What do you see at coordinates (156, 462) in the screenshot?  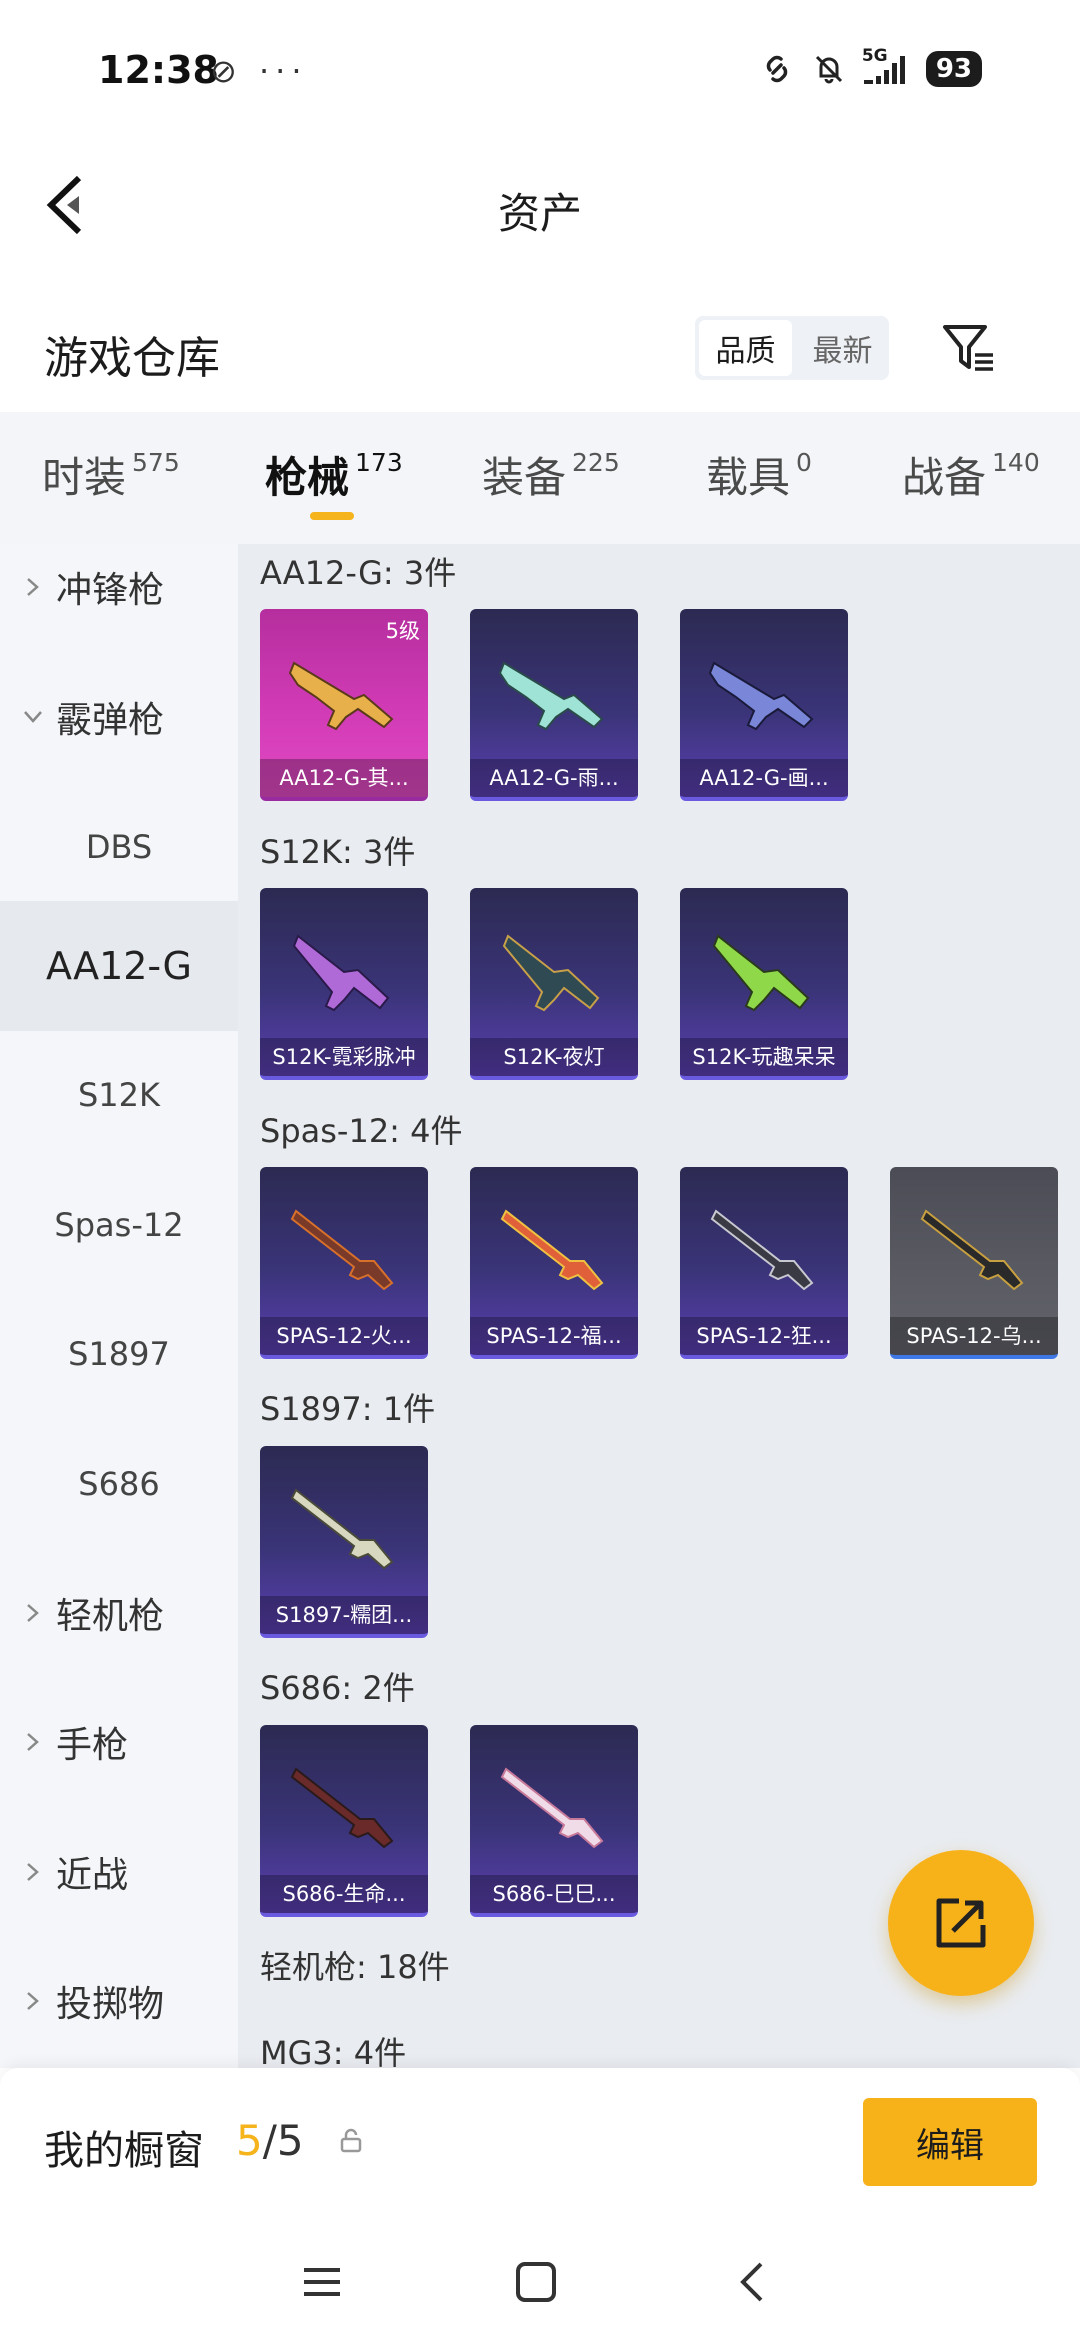 I see `tab-count: 575` at bounding box center [156, 462].